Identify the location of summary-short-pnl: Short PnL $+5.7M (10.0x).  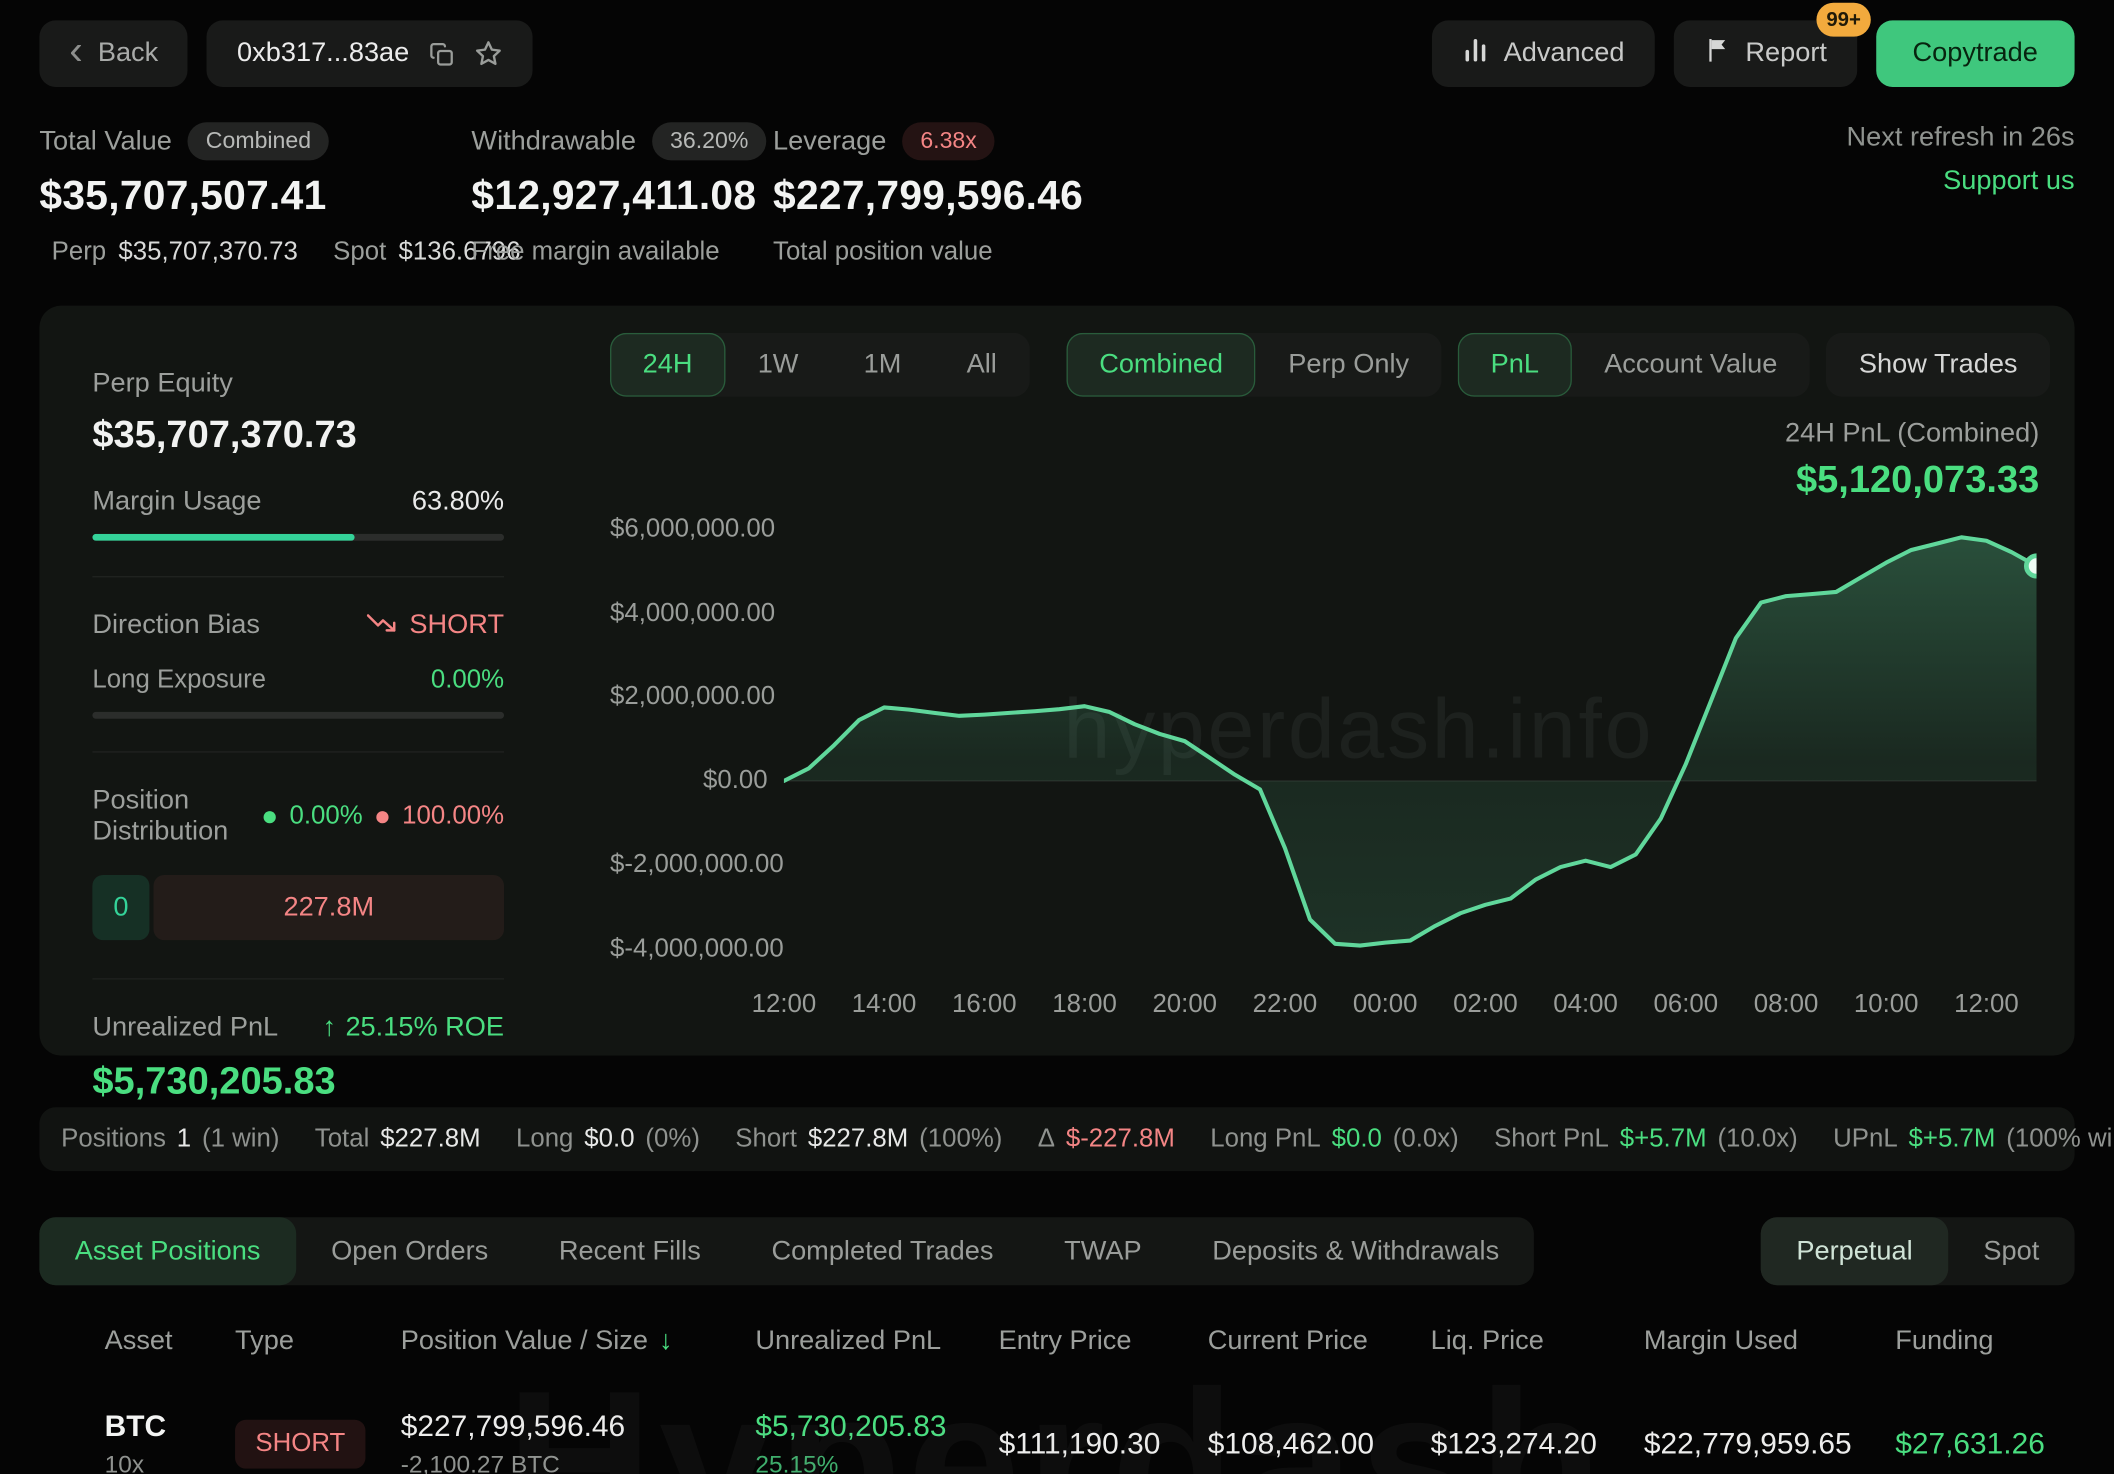
(1646, 1140).